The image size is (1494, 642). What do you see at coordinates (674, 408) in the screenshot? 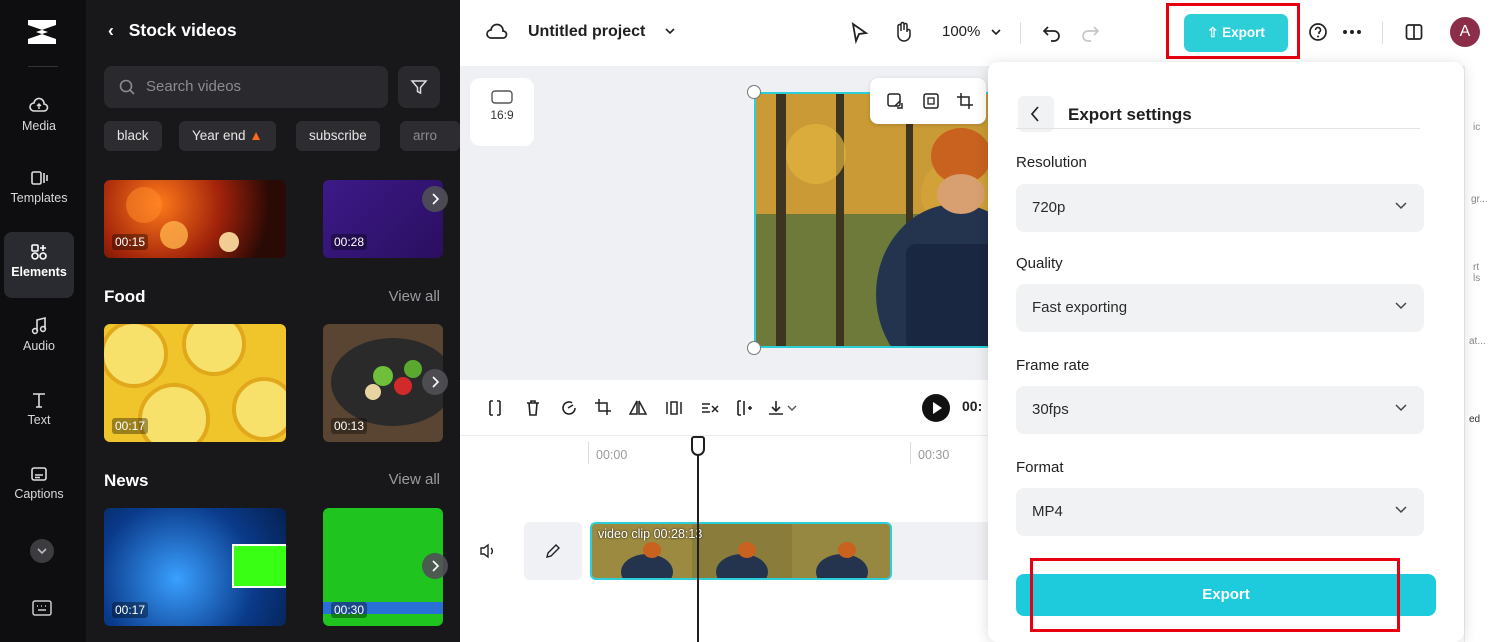
I see `freeze-icon` at bounding box center [674, 408].